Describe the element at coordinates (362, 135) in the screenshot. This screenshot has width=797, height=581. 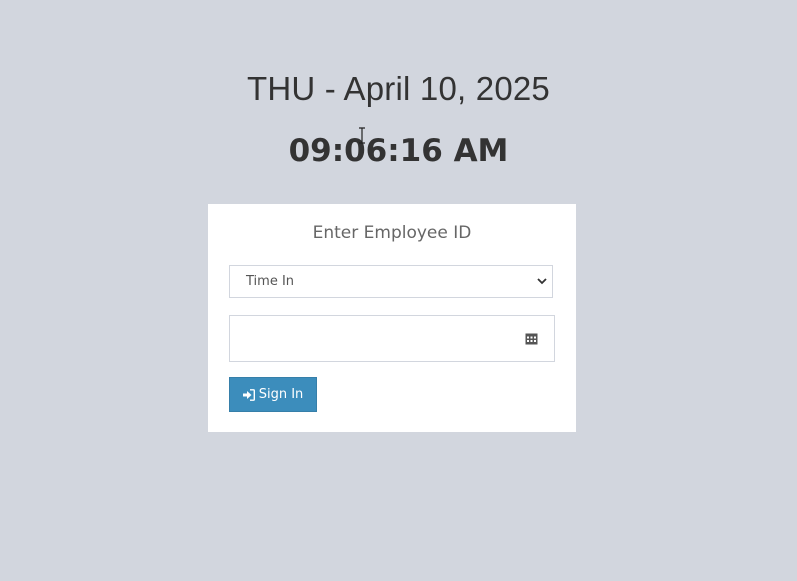
I see `text-cursor-icon` at that location.